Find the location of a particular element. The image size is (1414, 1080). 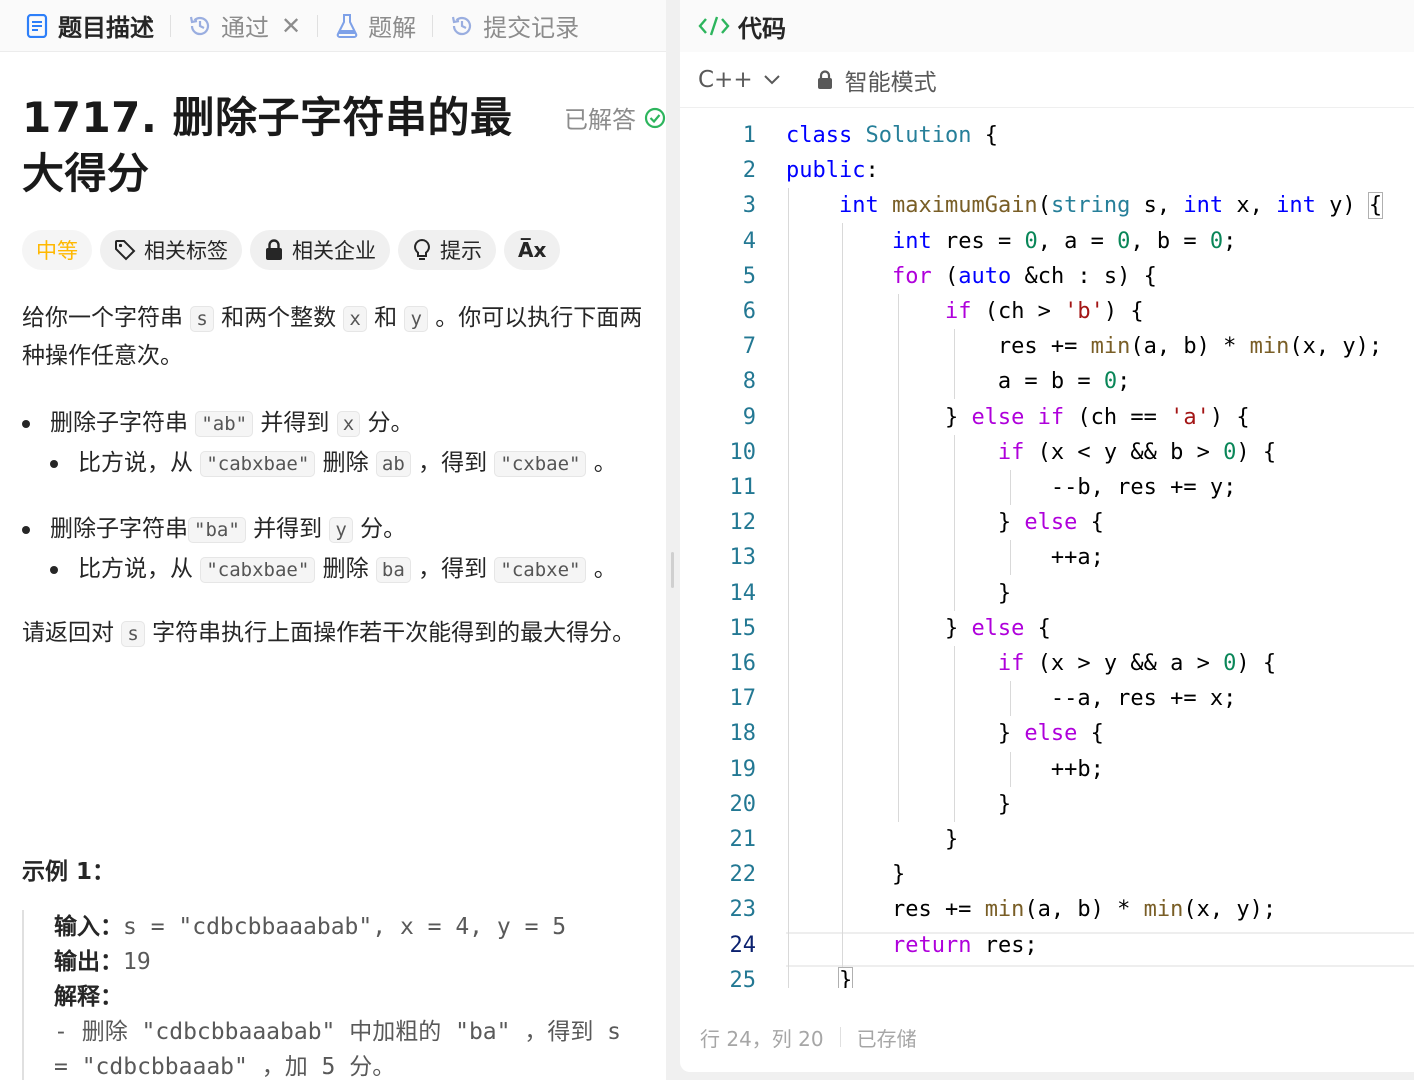

problem-header: 1717. 删除子字符串的最大得分 已解答 is located at coordinates (344, 146).